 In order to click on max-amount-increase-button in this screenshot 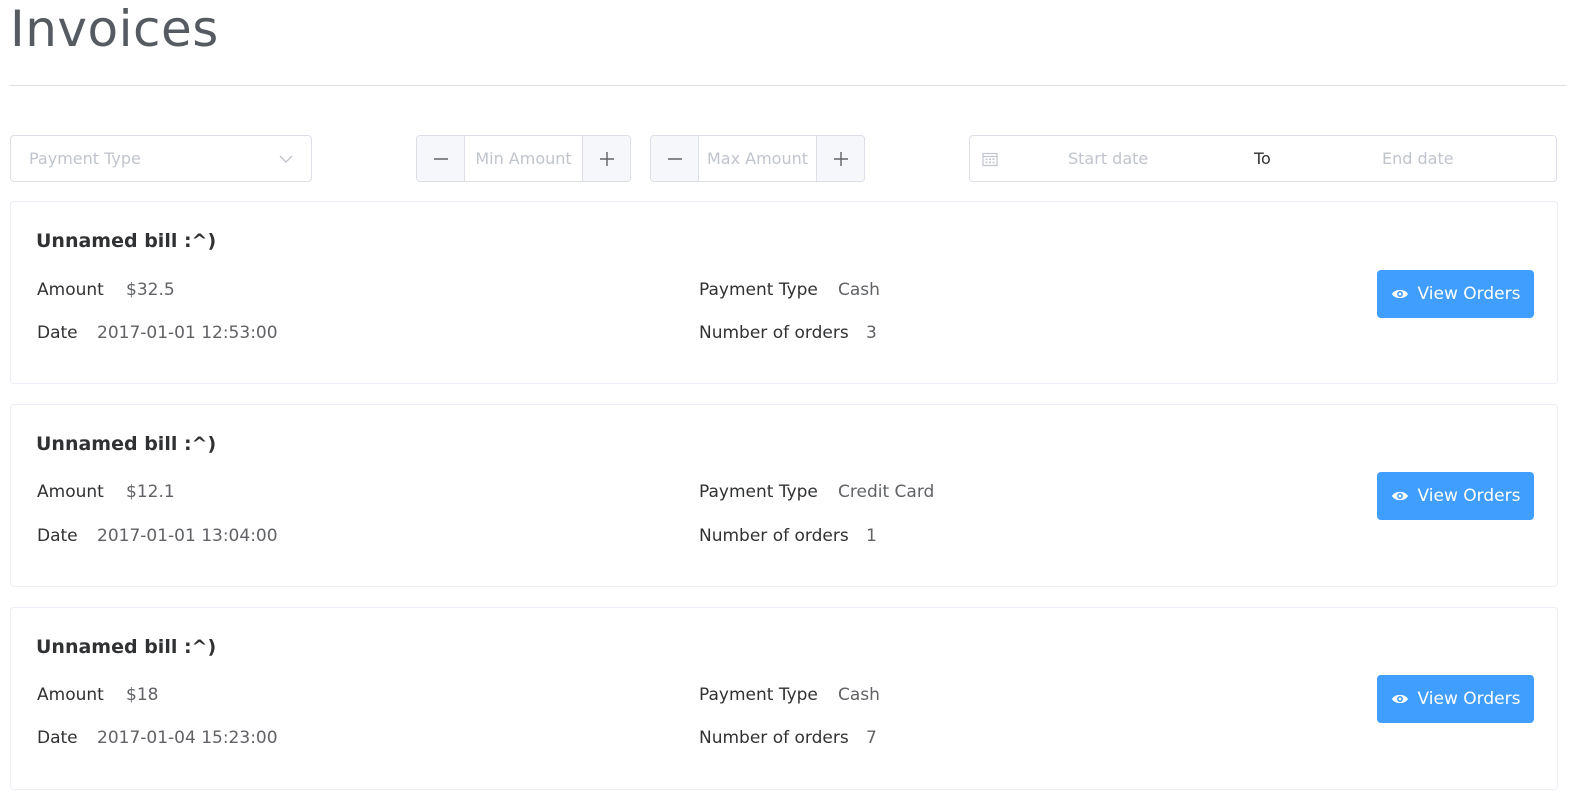, I will do `click(840, 158)`.